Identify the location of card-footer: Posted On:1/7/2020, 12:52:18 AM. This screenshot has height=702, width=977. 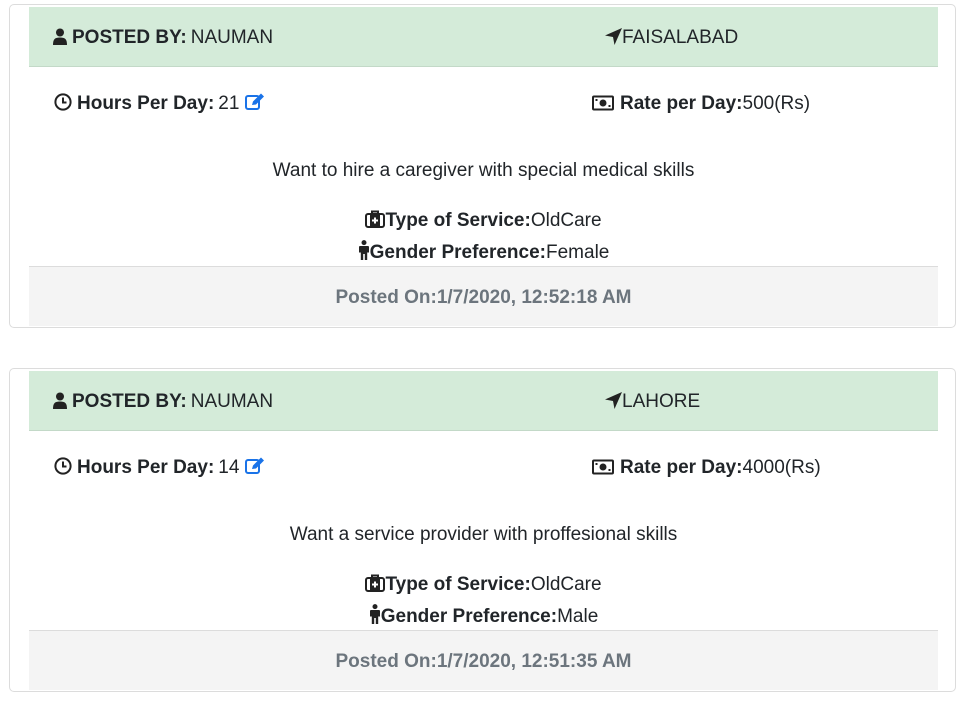
(483, 296).